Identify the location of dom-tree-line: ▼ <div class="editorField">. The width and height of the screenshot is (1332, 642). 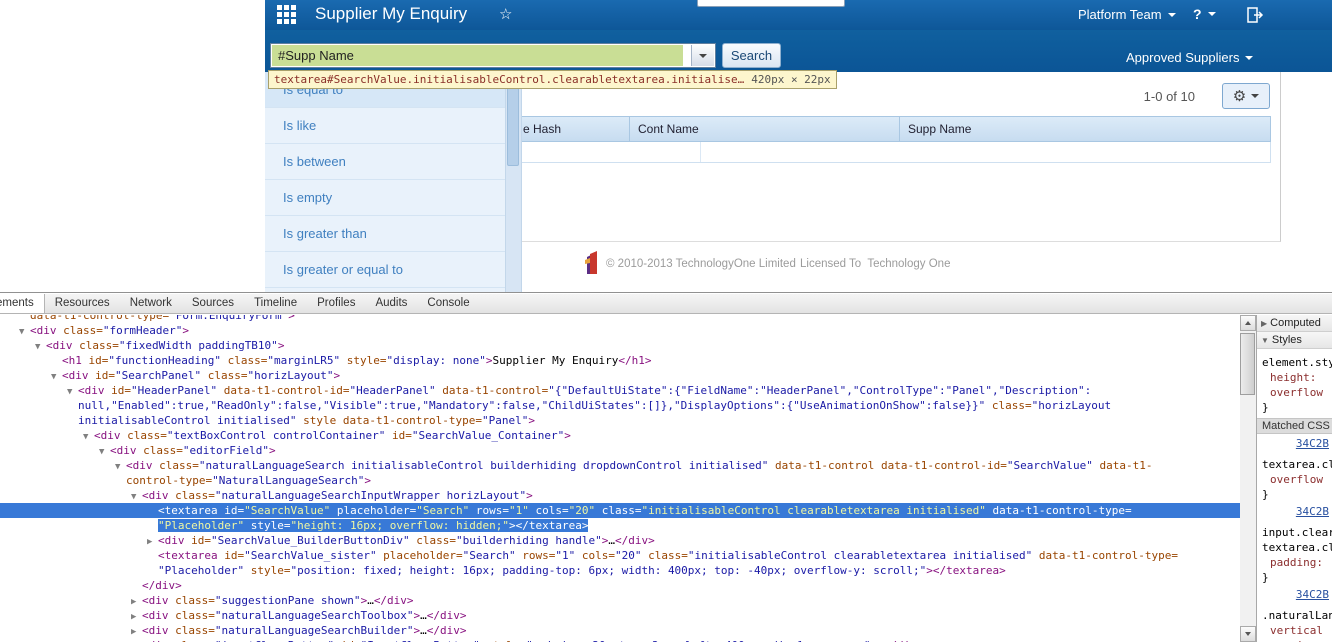
(620, 450).